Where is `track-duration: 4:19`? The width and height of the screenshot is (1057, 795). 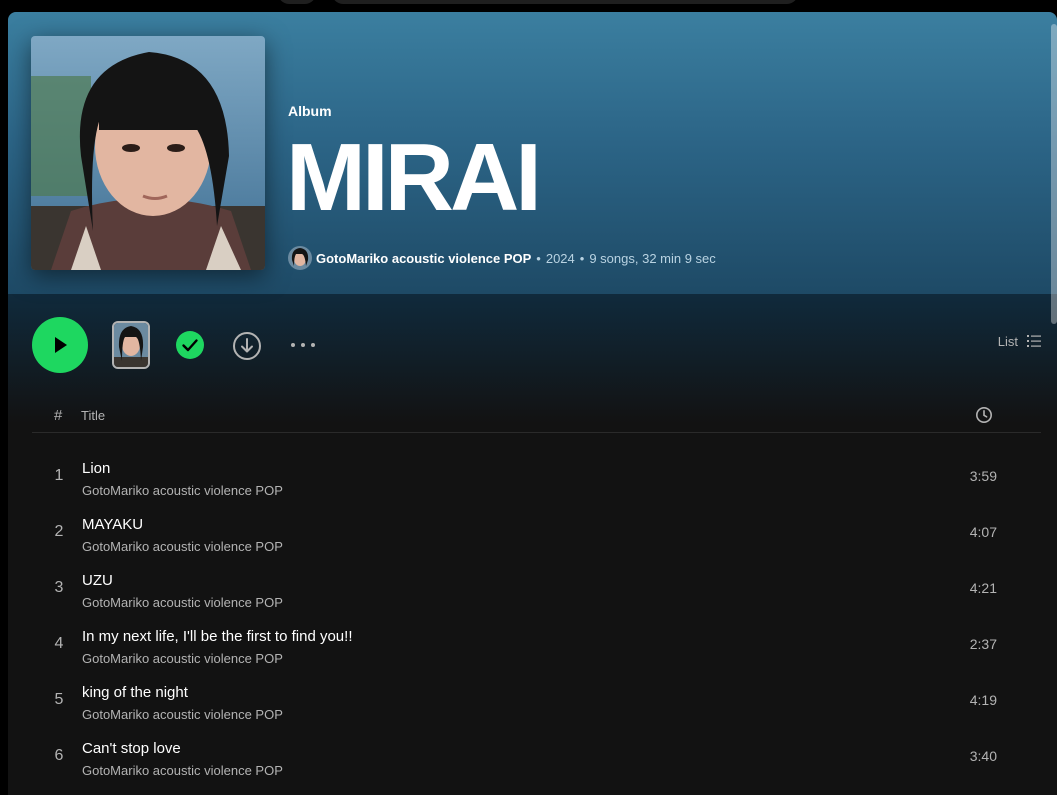
track-duration: 4:19 is located at coordinates (983, 700).